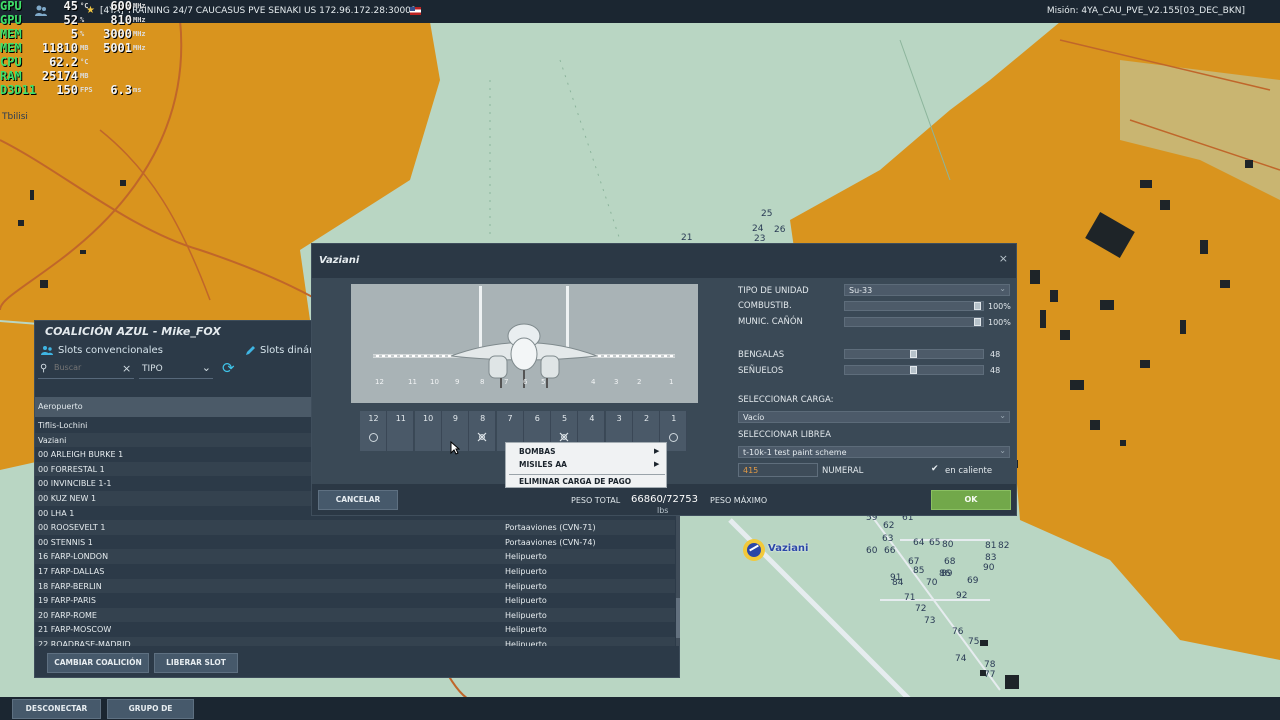 The height and width of the screenshot is (720, 1280). Describe the element at coordinates (70, 586) in the screenshot. I see `airfield-name: 18 FARP-BERLIN` at that location.